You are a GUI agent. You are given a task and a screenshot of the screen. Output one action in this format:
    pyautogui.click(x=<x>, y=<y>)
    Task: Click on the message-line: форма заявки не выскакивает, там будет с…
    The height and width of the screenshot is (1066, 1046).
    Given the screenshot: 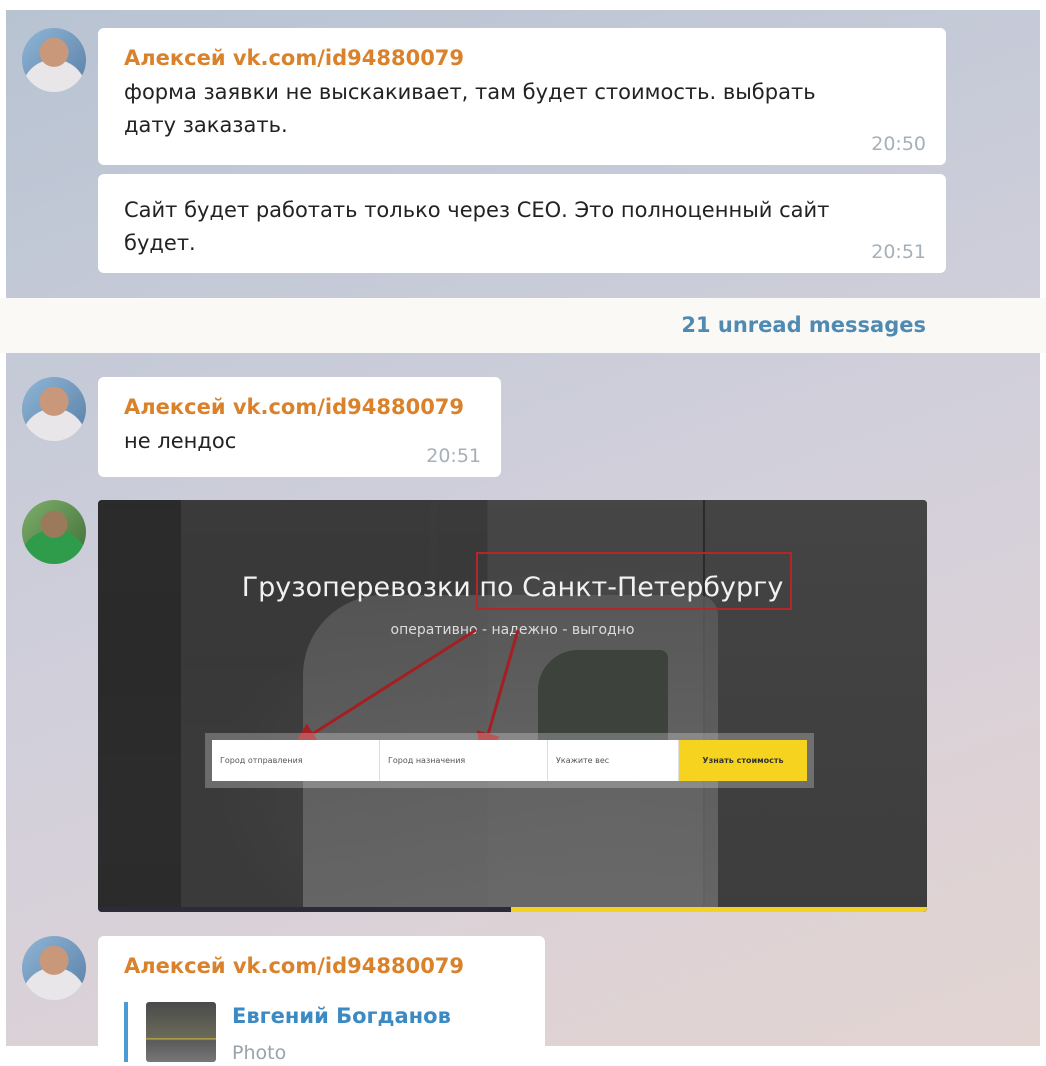 What is the action you would take?
    pyautogui.click(x=470, y=92)
    